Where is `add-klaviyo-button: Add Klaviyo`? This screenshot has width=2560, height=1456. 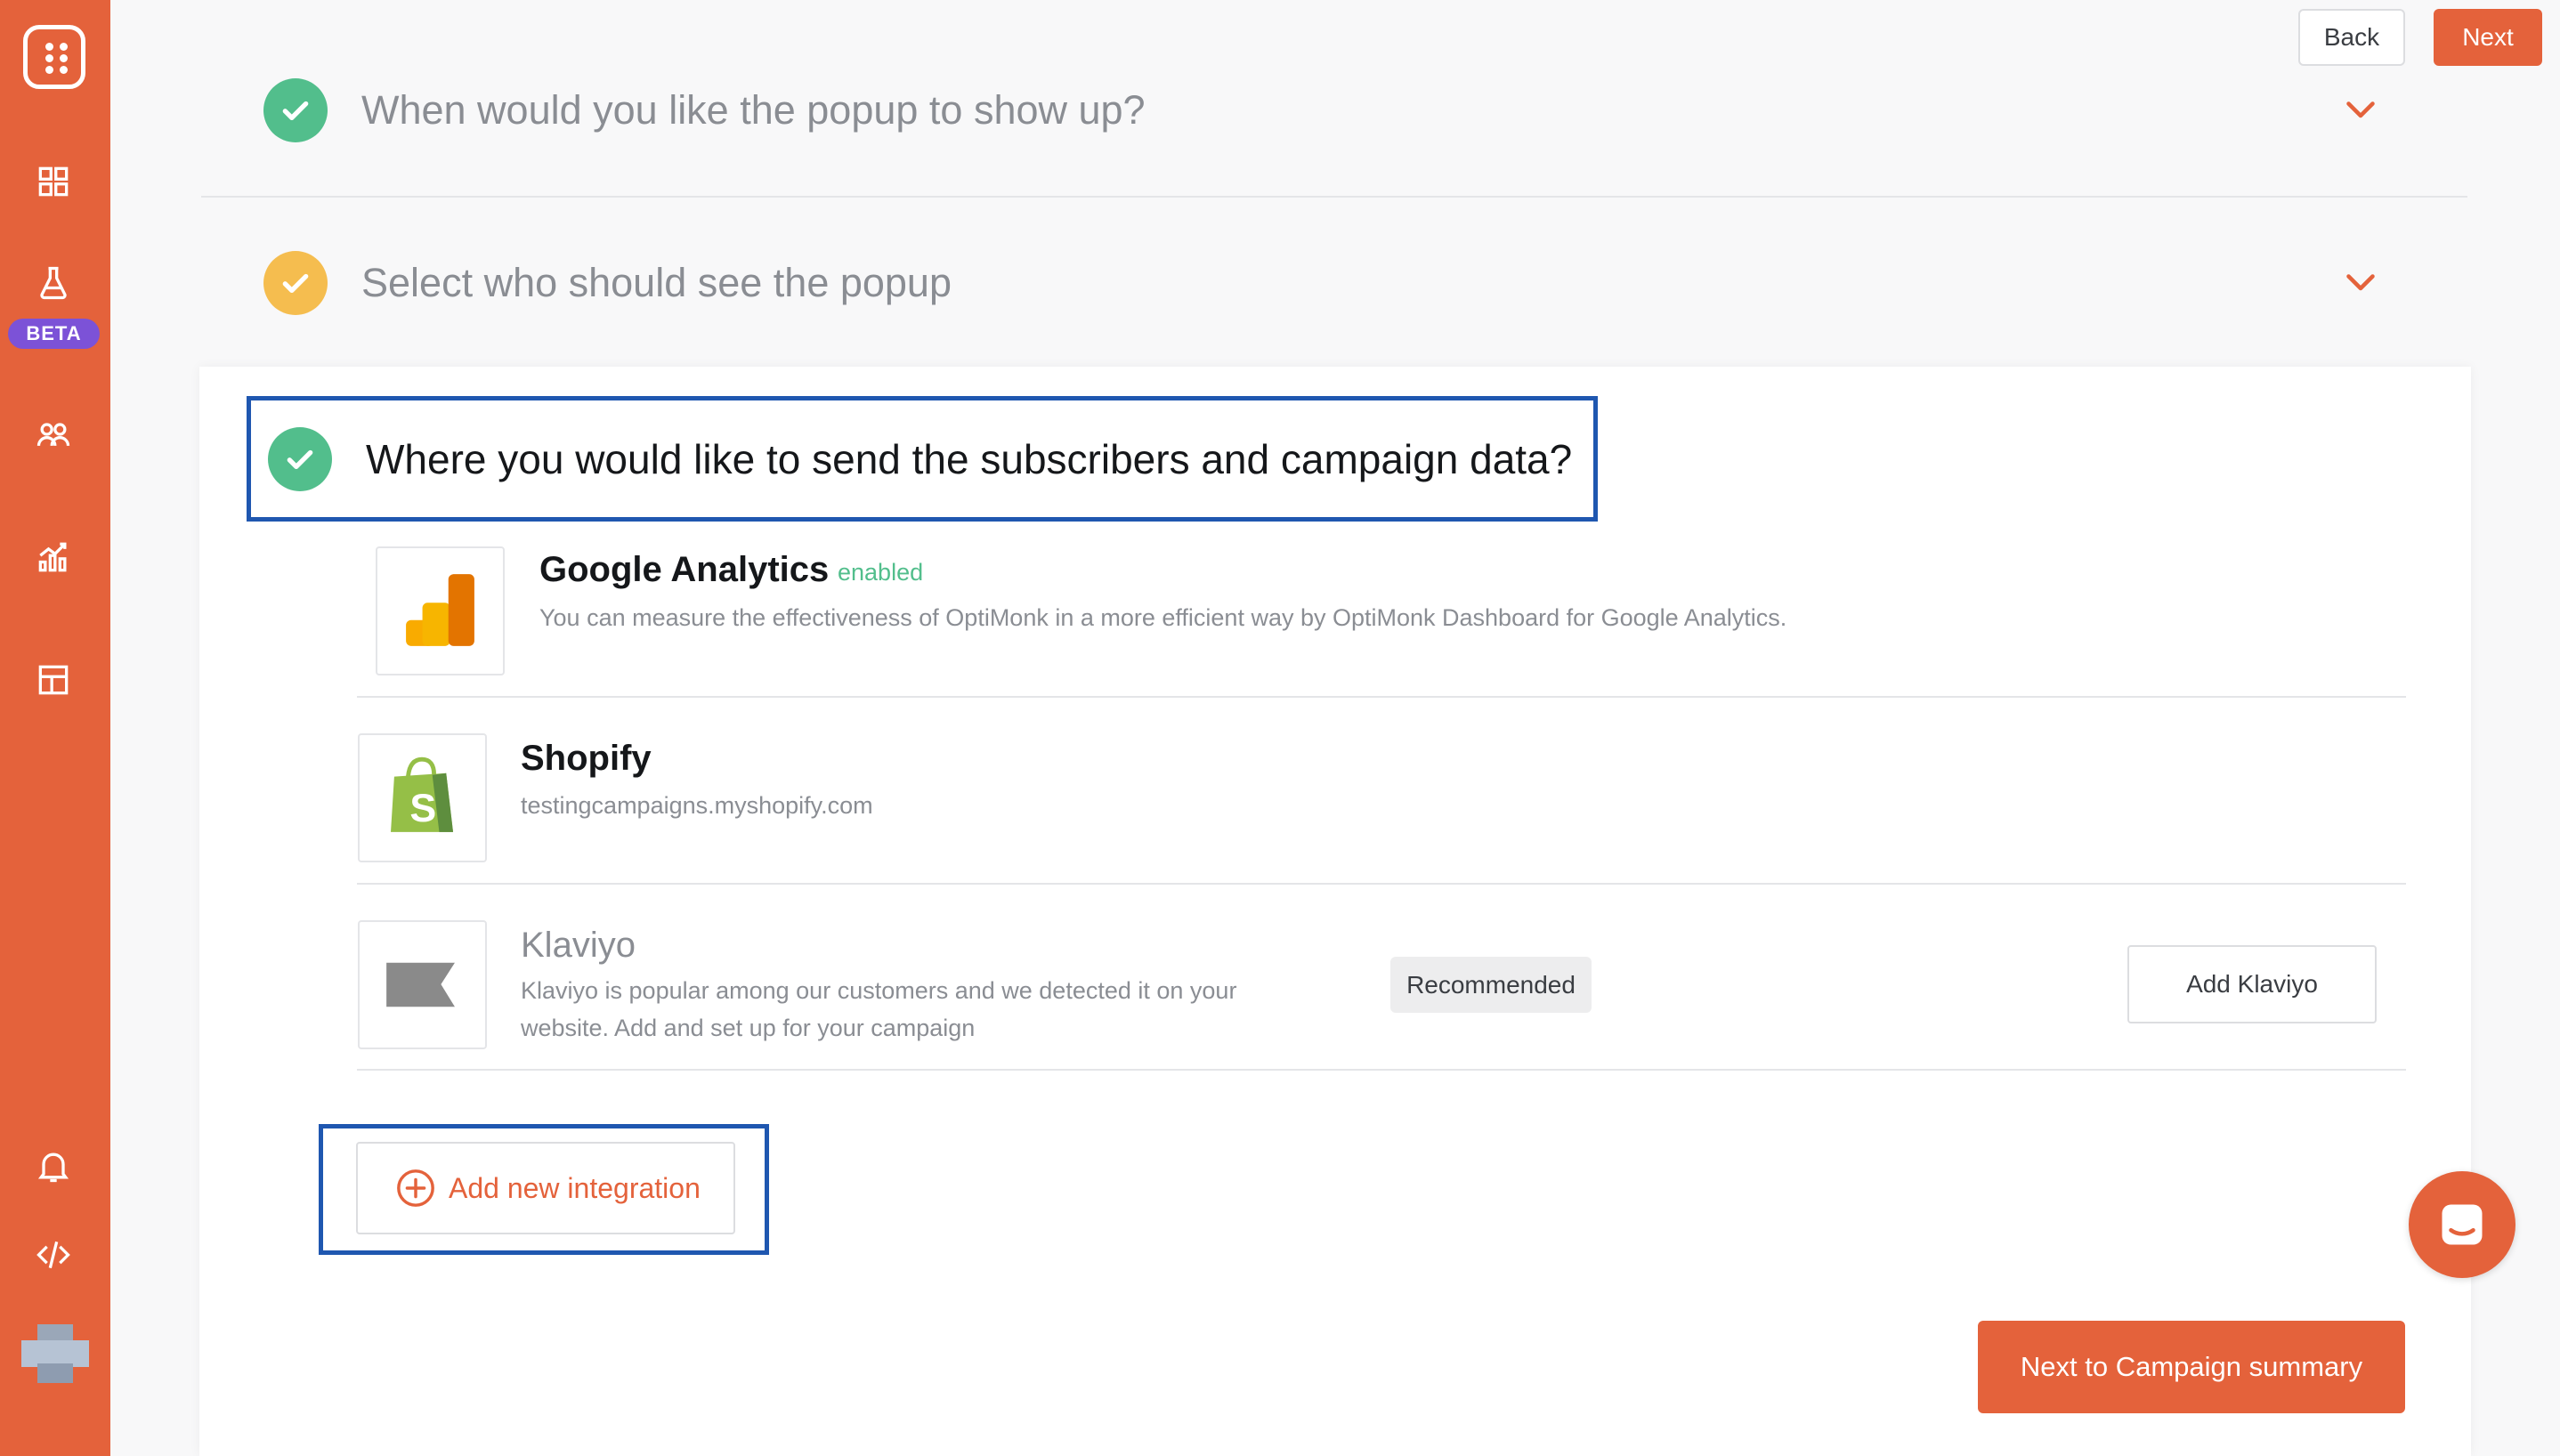
add-klaviyo-button: Add Klaviyo is located at coordinates (2252, 984).